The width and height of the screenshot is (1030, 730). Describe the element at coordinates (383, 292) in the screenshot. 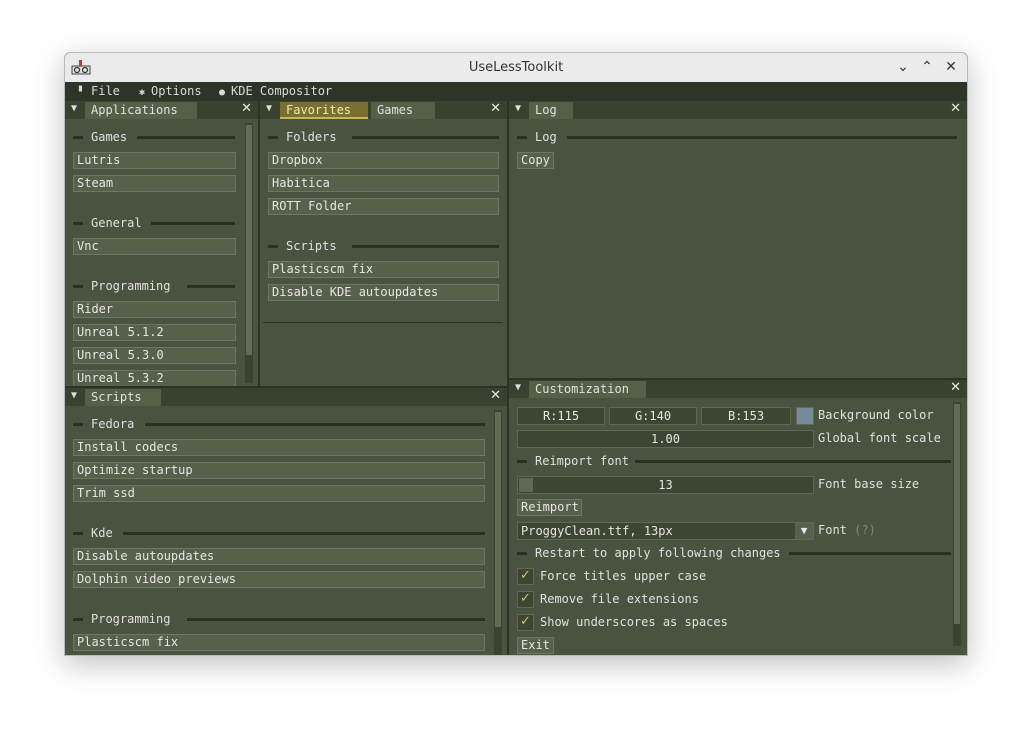

I see `fav-disable-kde-autoupdates-button: Disable KDE autoupdates` at that location.